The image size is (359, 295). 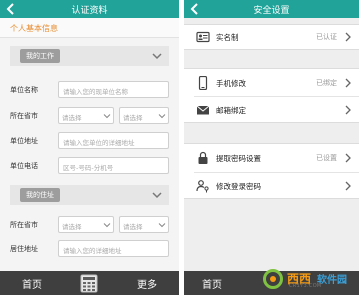 What do you see at coordinates (203, 83) in the screenshot?
I see `phone-icon` at bounding box center [203, 83].